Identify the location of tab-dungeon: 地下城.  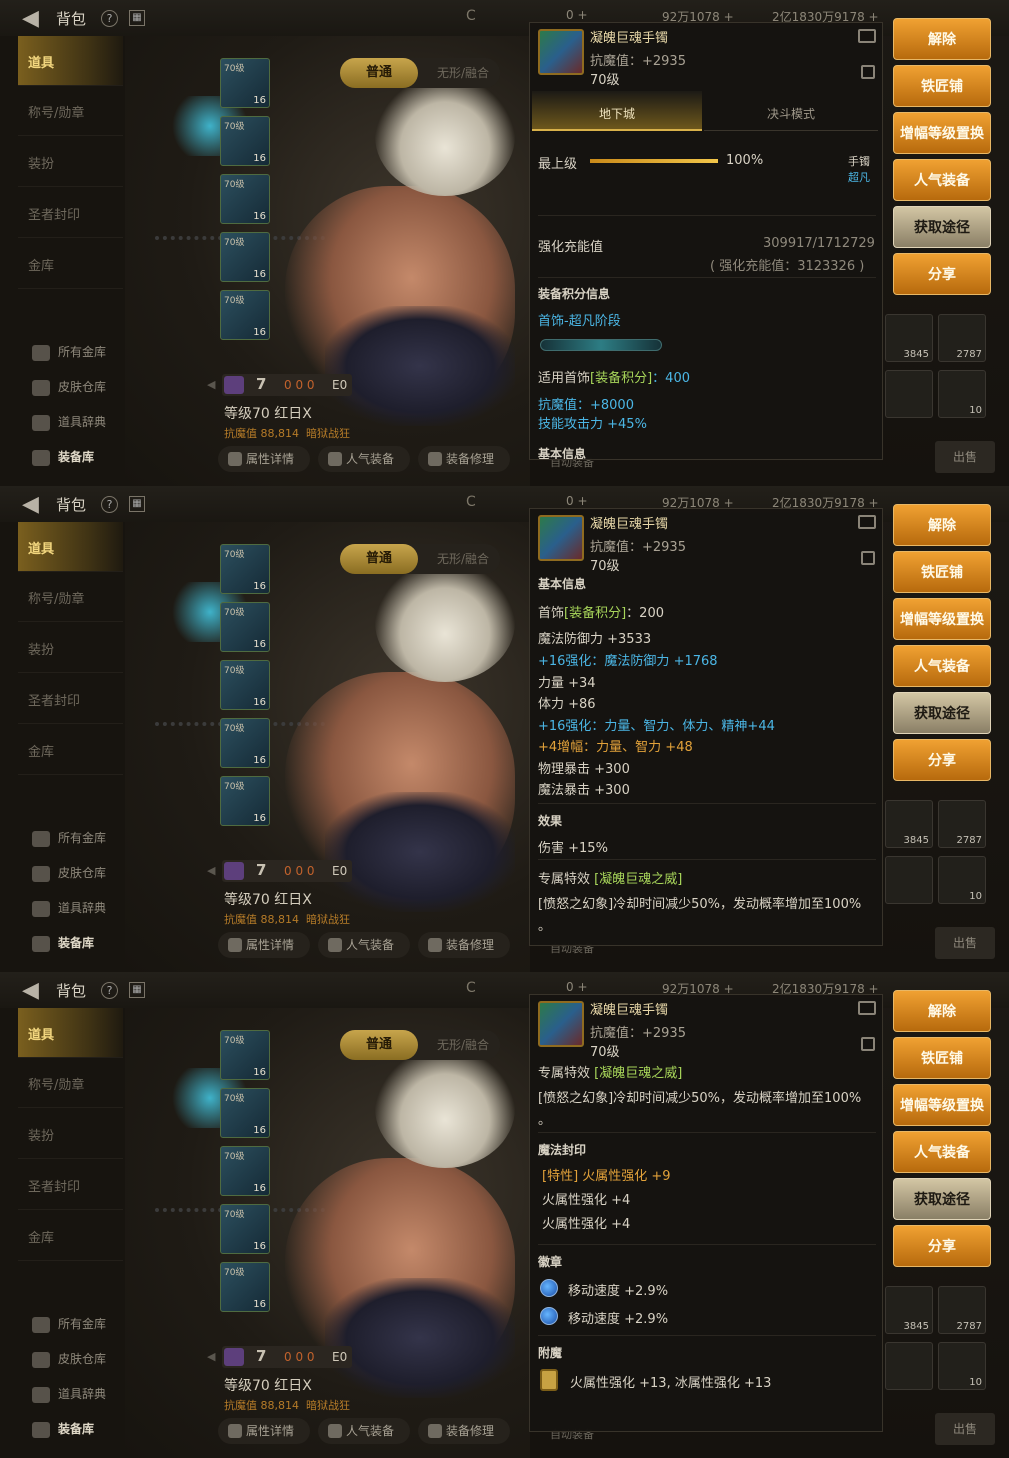
(617, 111).